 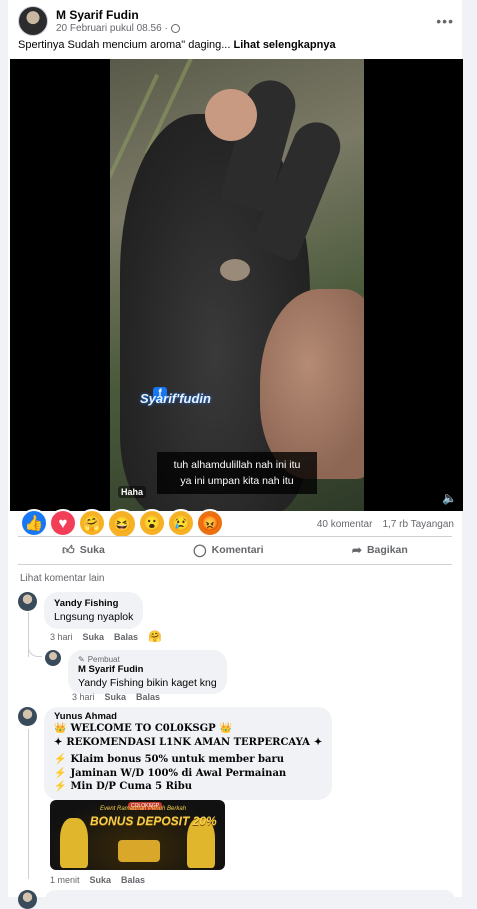 What do you see at coordinates (118, 15) in the screenshot?
I see `author-name: M Syarif Fudin` at bounding box center [118, 15].